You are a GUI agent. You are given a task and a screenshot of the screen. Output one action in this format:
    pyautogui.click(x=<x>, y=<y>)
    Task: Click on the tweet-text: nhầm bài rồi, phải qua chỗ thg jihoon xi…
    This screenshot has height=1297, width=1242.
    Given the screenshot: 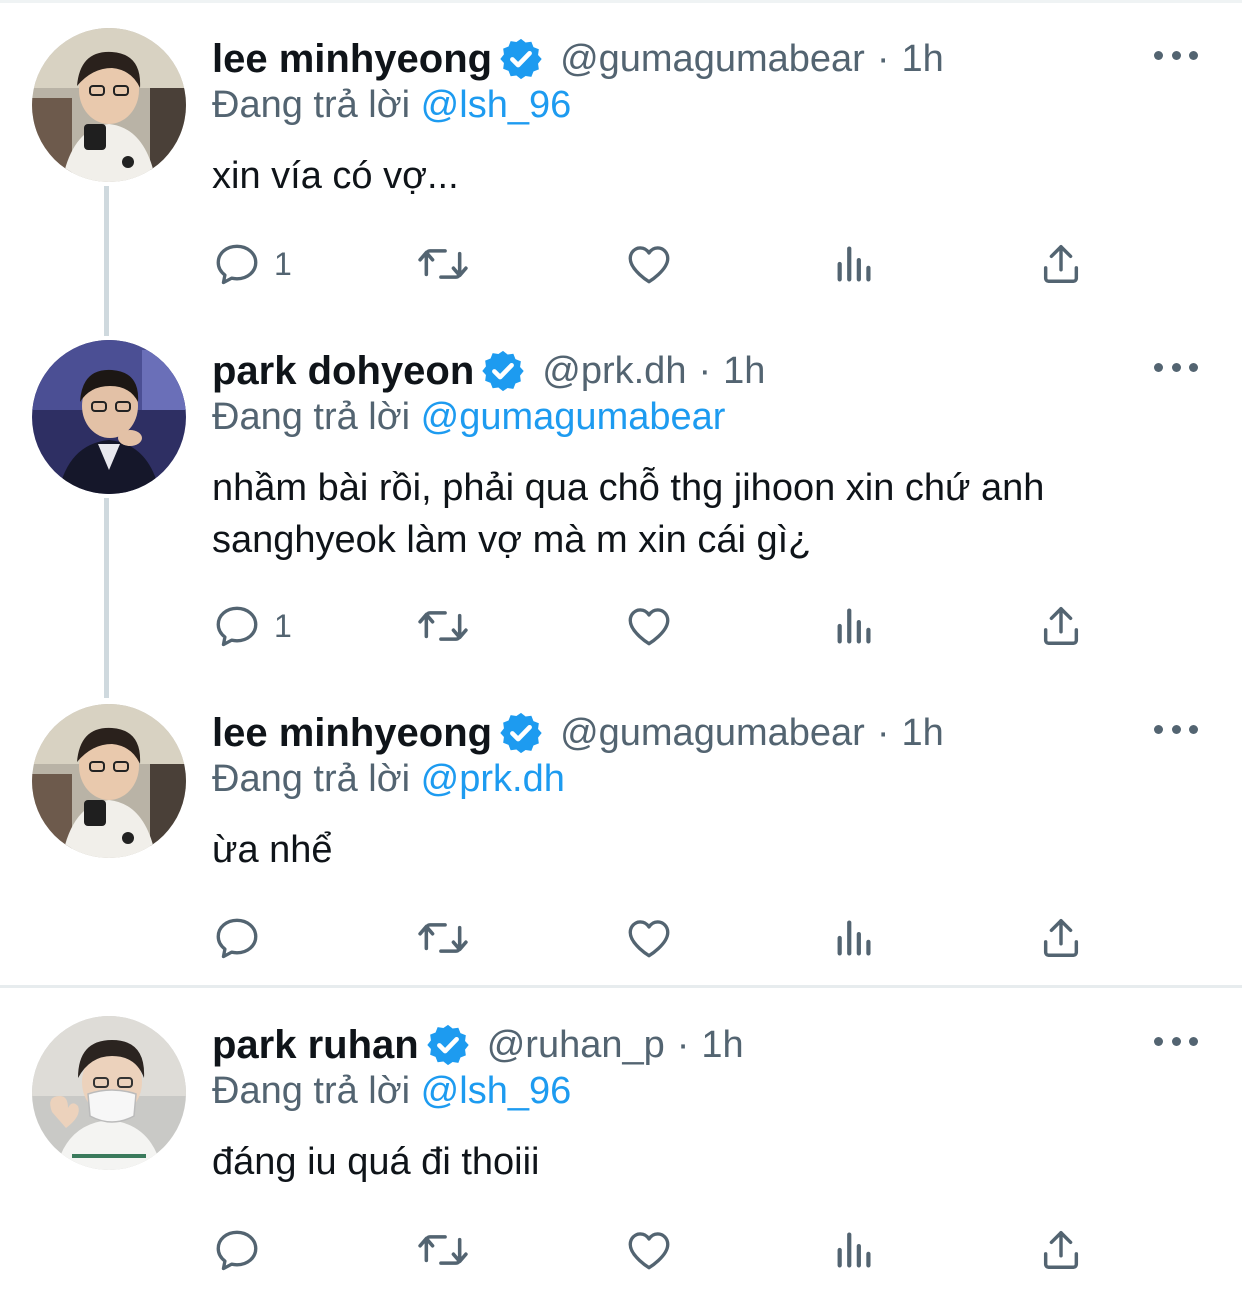 What is the action you would take?
    pyautogui.click(x=628, y=514)
    